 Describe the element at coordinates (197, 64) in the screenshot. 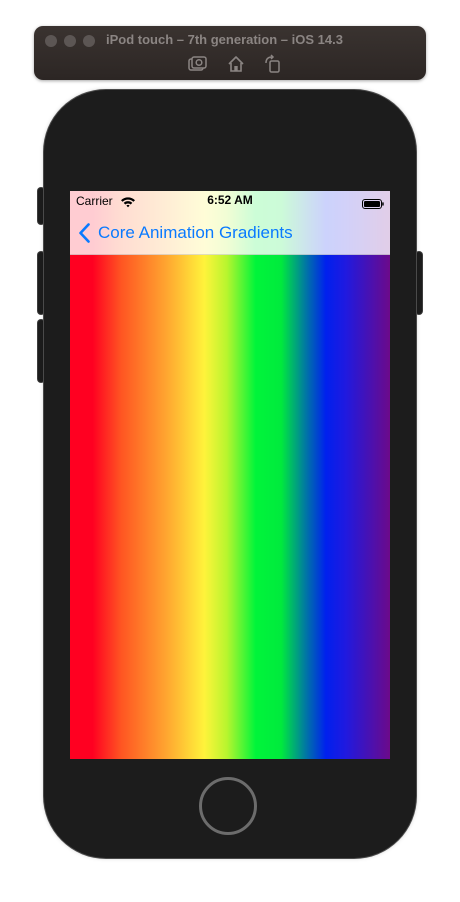

I see `screenshot-icon` at that location.